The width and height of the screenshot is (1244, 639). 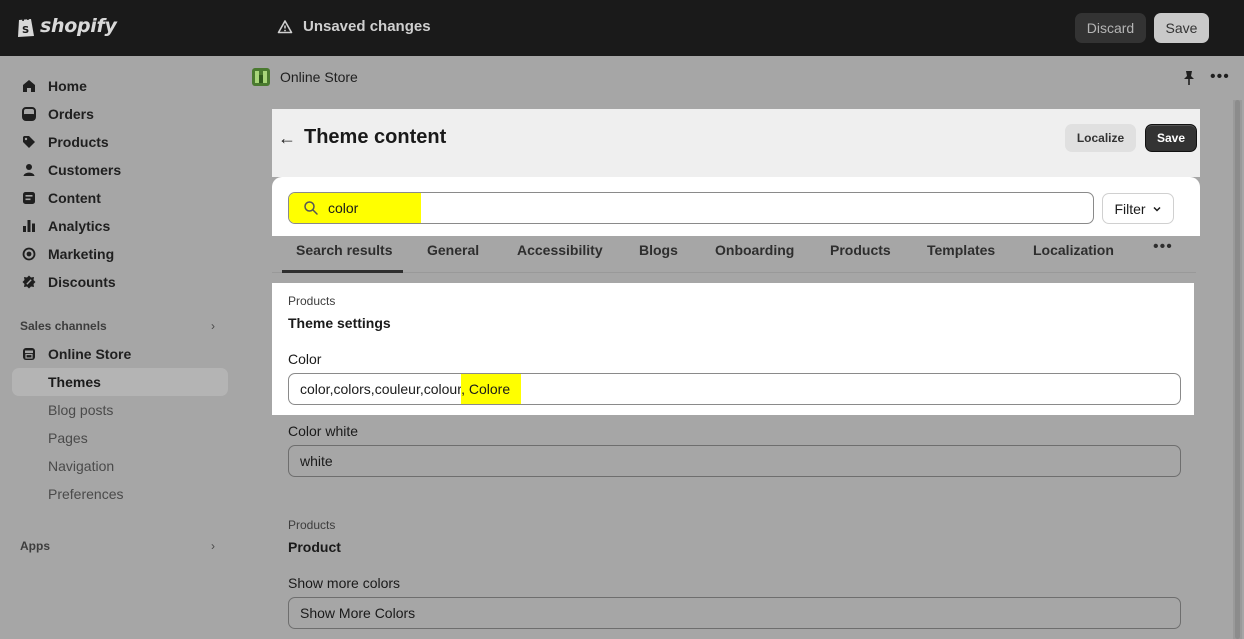 I want to click on result-title: Product, so click(x=314, y=547).